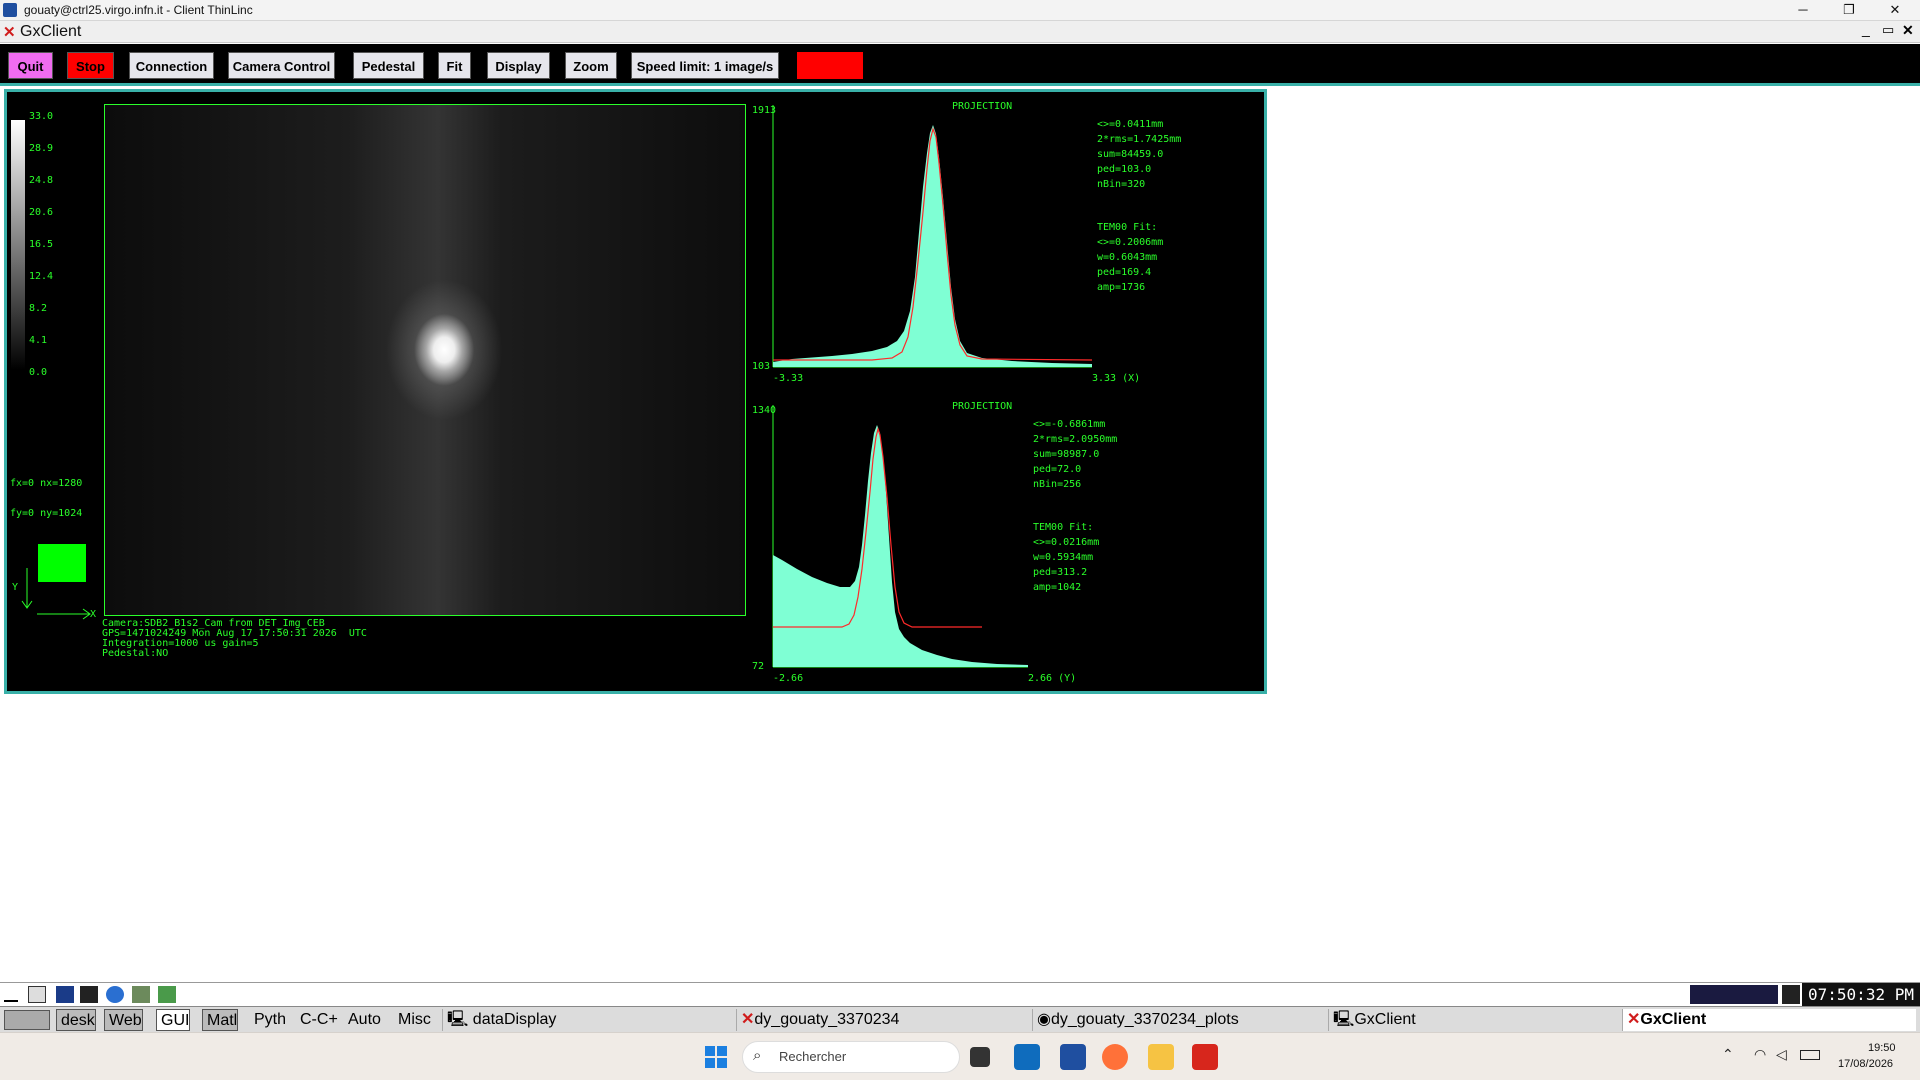 This screenshot has height=1080, width=1920. Describe the element at coordinates (281, 65) in the screenshot. I see `camera-control-button: Camera Control` at that location.